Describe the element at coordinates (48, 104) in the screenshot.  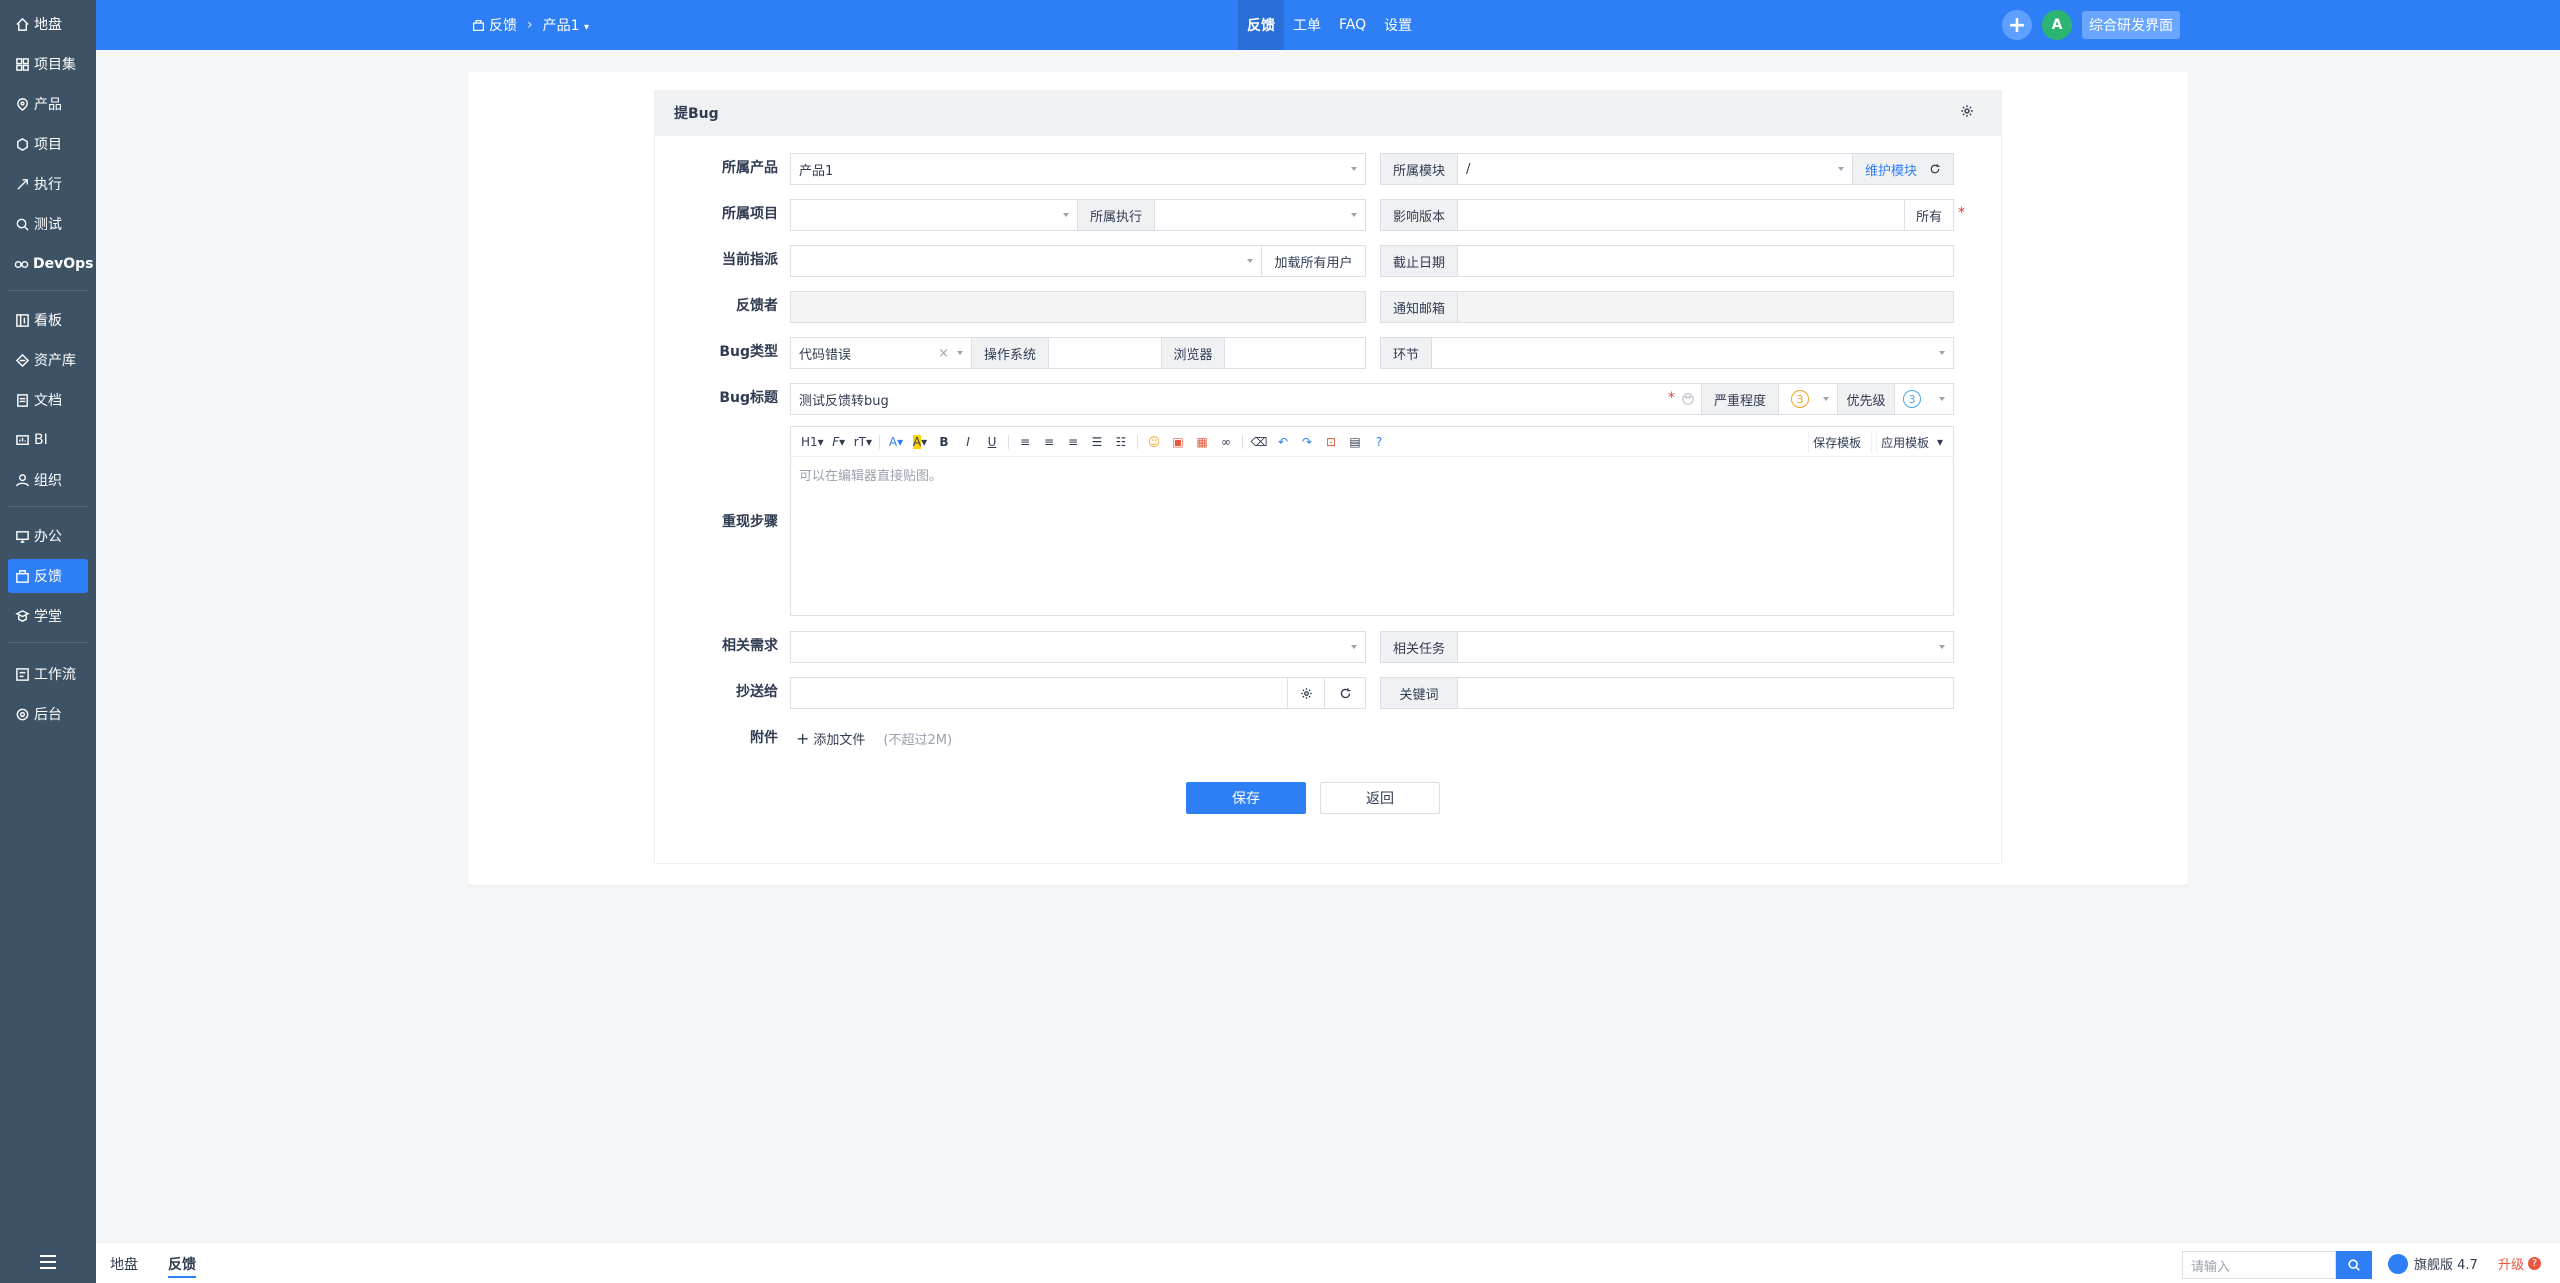
I see `sidebar-item-product: 产品` at that location.